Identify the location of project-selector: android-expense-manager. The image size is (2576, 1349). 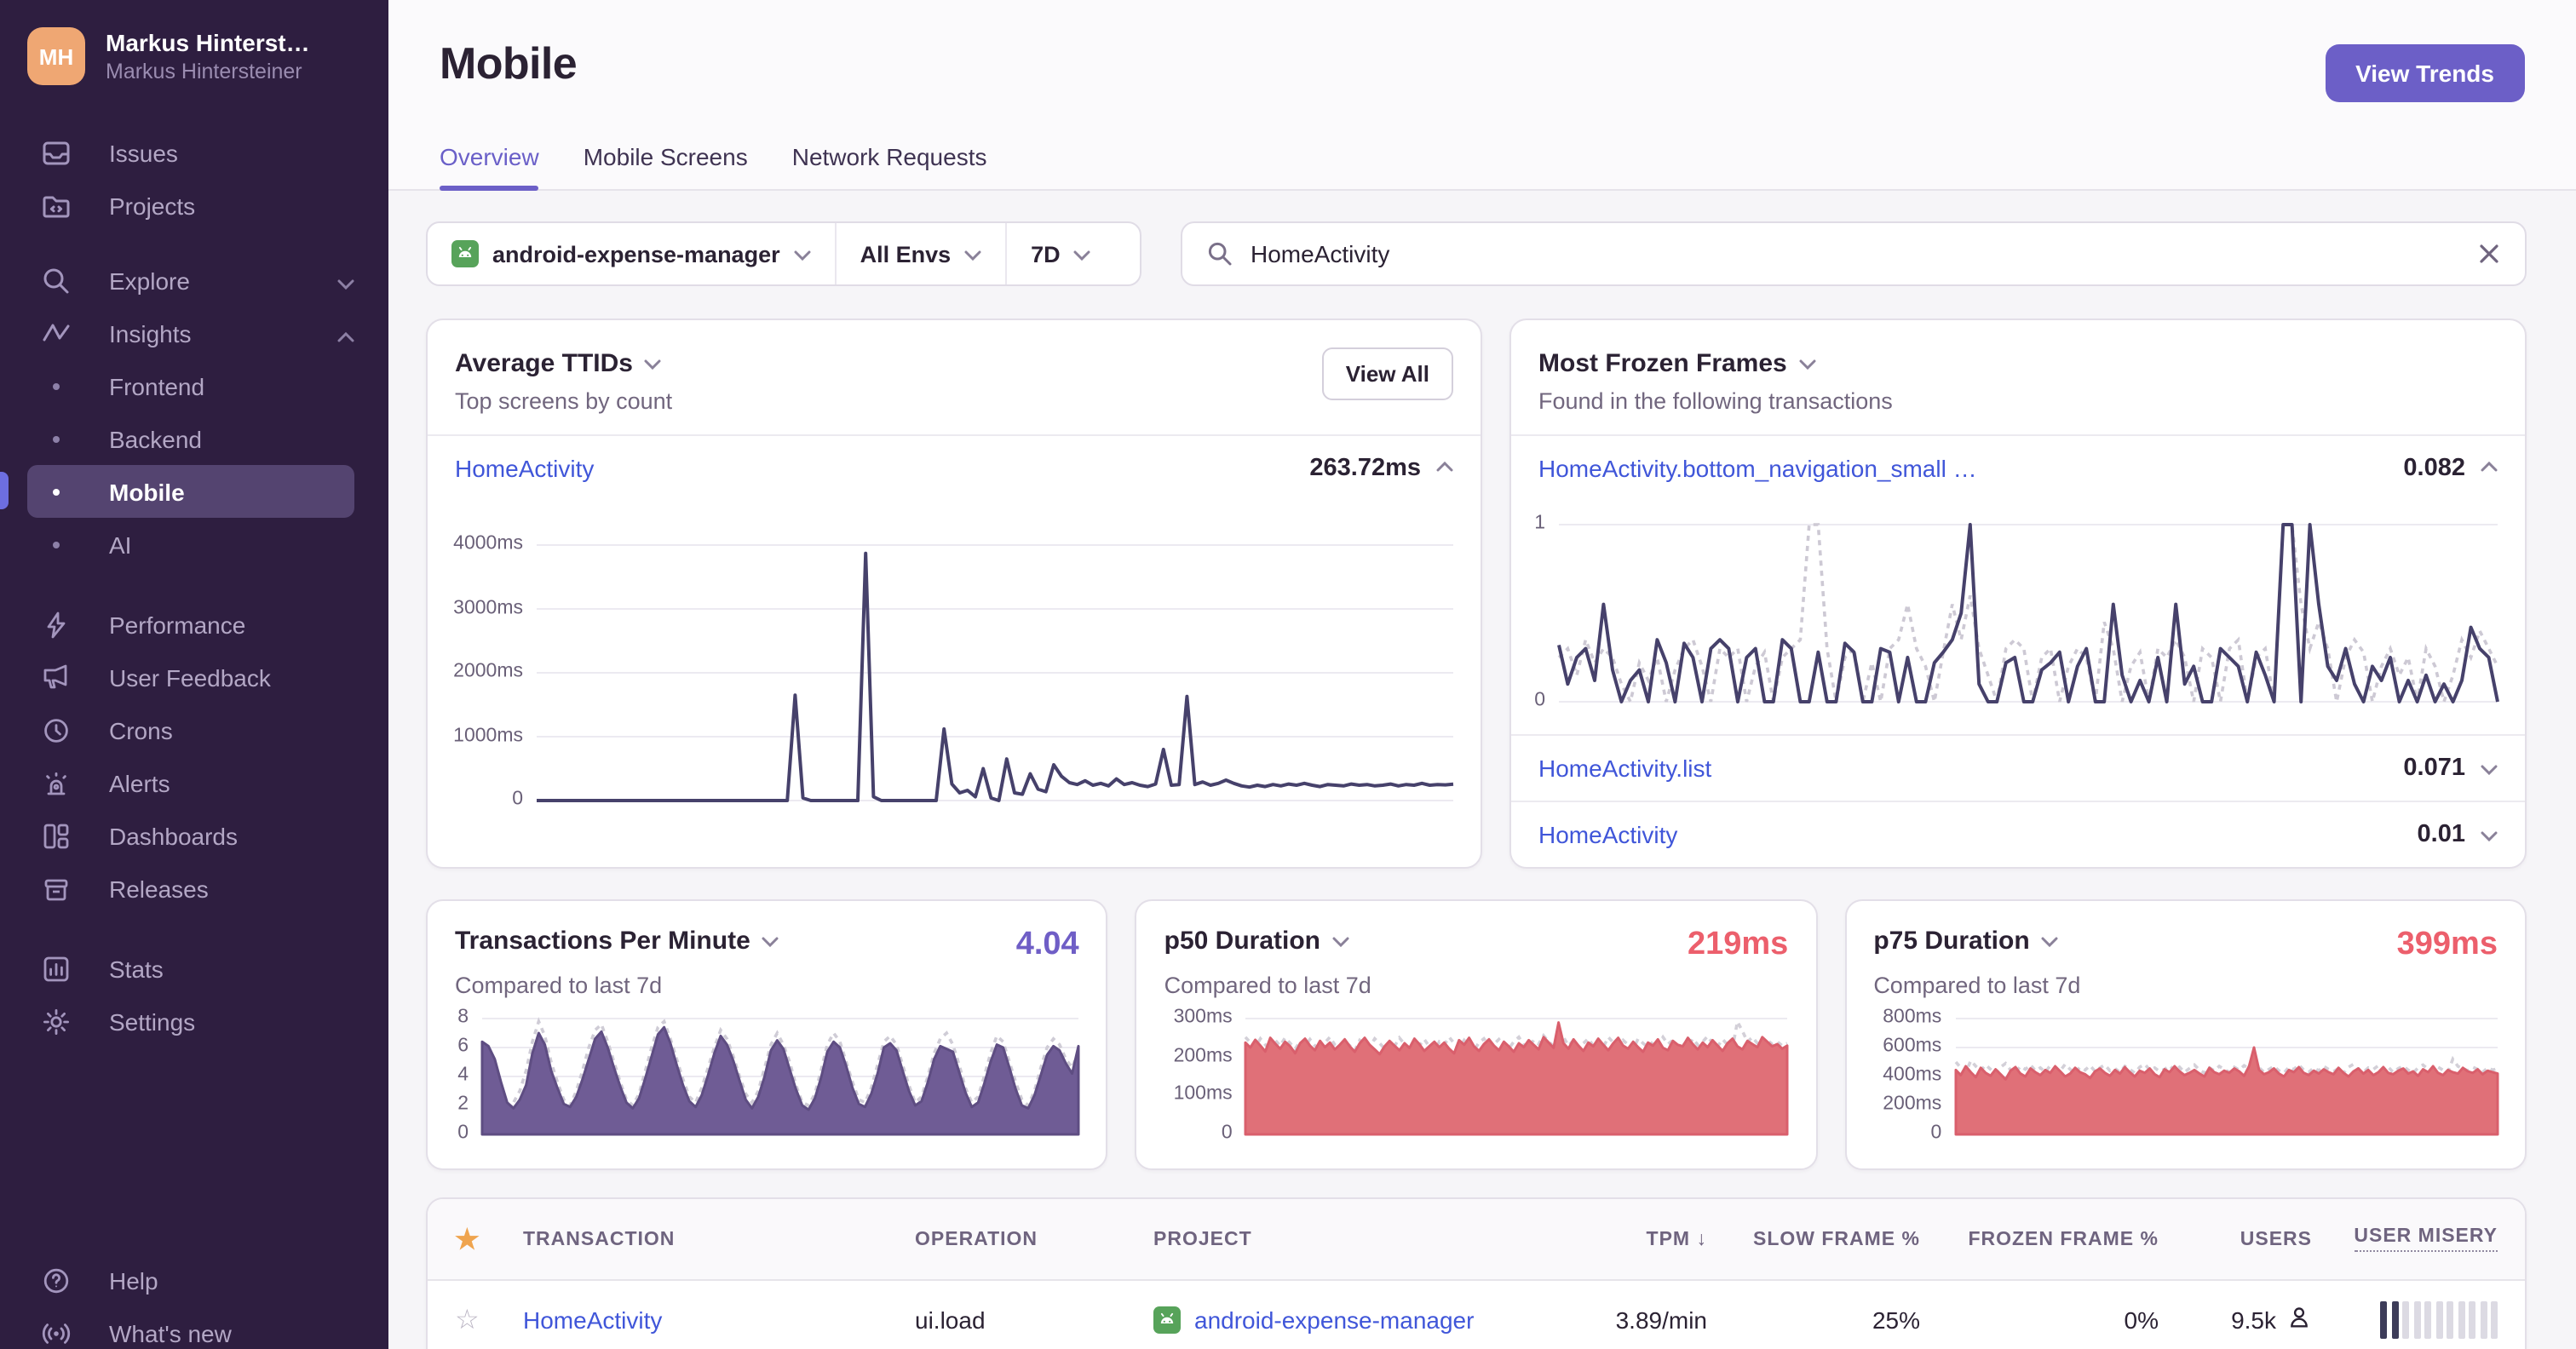
(632, 254).